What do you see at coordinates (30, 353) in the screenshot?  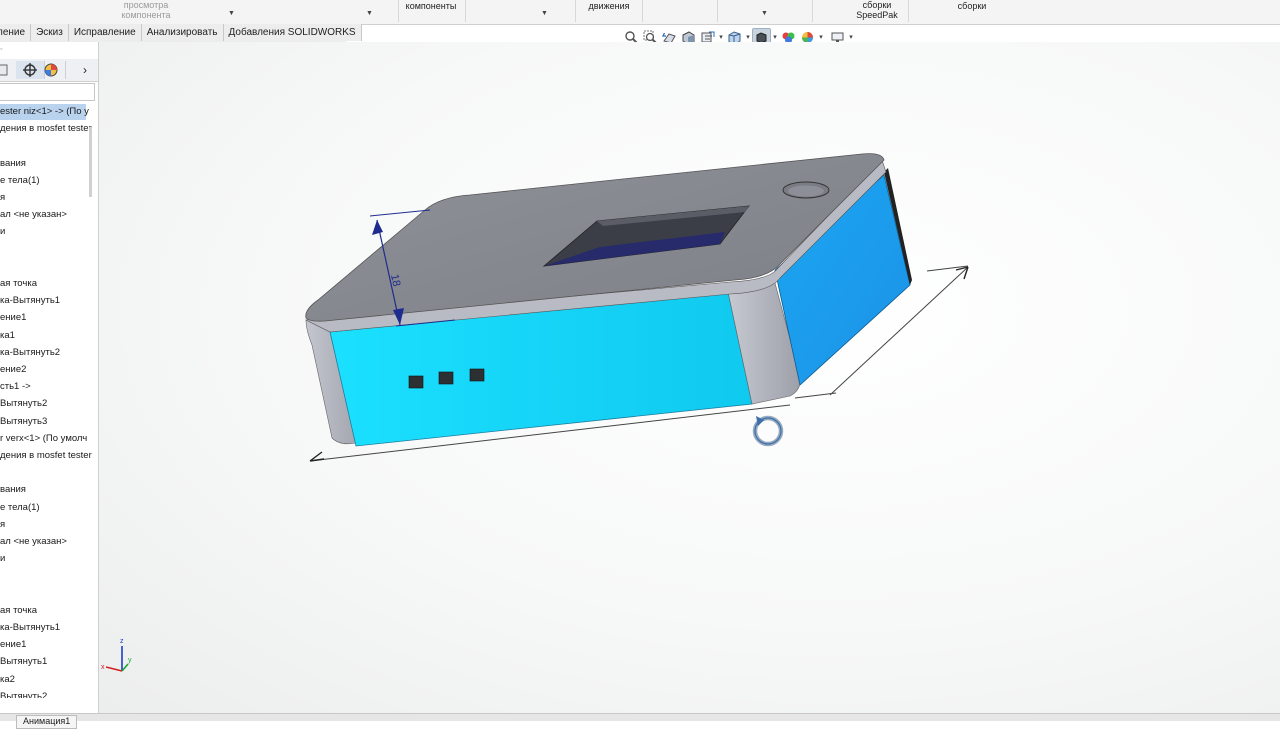 I see `tree-item: ка-Вытянуть2` at bounding box center [30, 353].